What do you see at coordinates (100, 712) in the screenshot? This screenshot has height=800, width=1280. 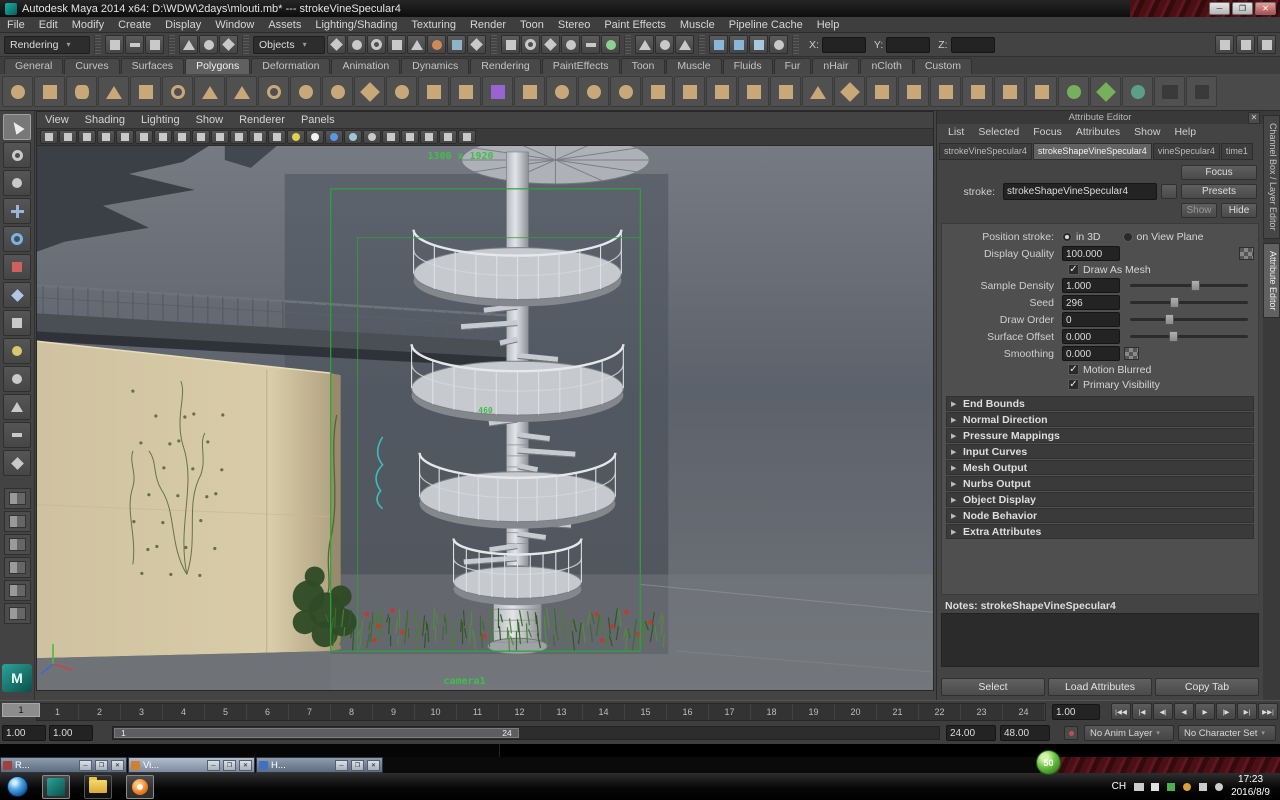 I see `frame-tick: 2` at bounding box center [100, 712].